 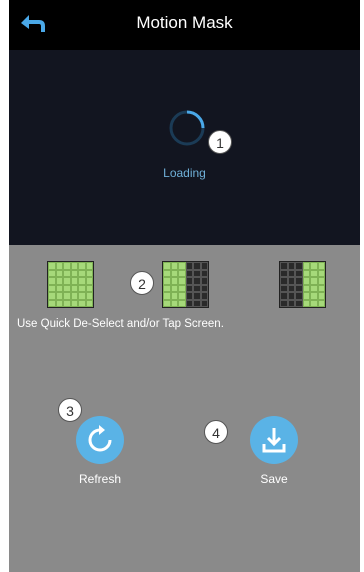 I want to click on refresh-button, so click(x=100, y=440).